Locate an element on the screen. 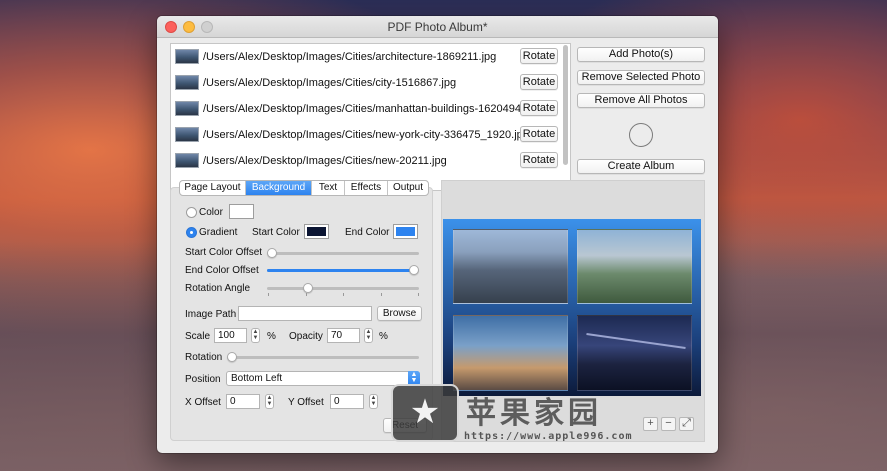 The width and height of the screenshot is (887, 471). color-label: Color is located at coordinates (211, 212).